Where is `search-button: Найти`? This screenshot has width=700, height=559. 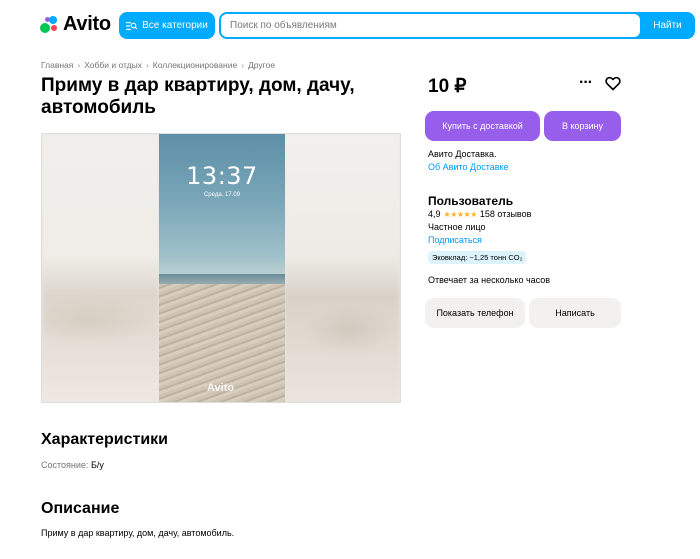
search-button: Найти is located at coordinates (667, 25).